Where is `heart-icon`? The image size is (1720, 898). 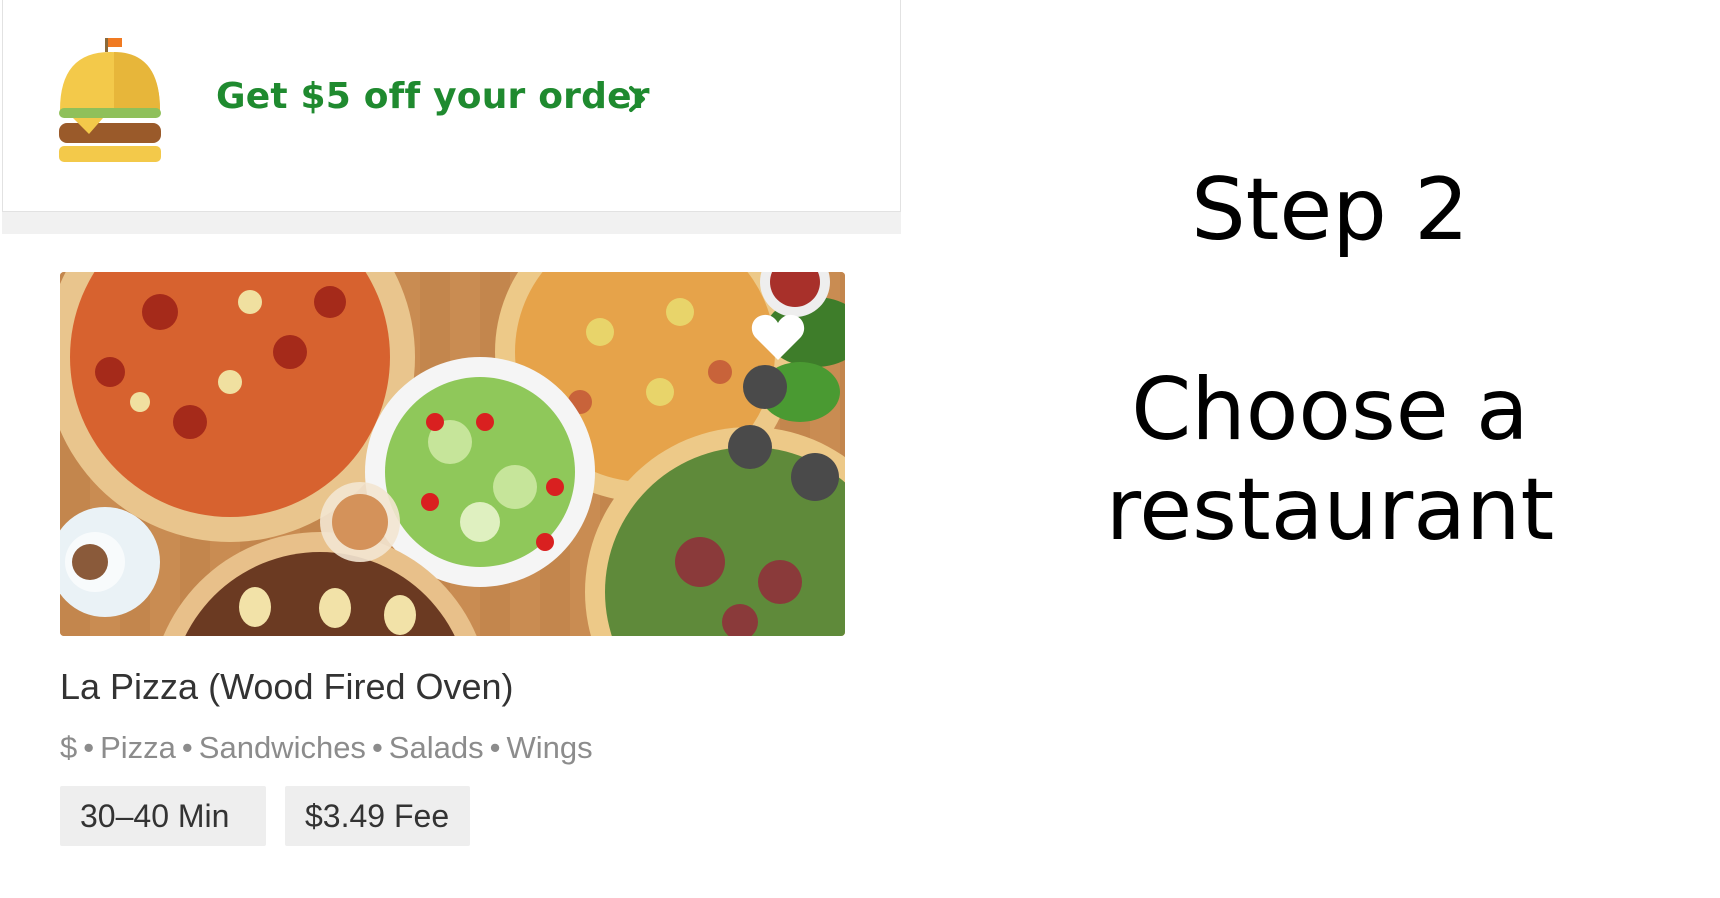
heart-icon is located at coordinates (778, 337).